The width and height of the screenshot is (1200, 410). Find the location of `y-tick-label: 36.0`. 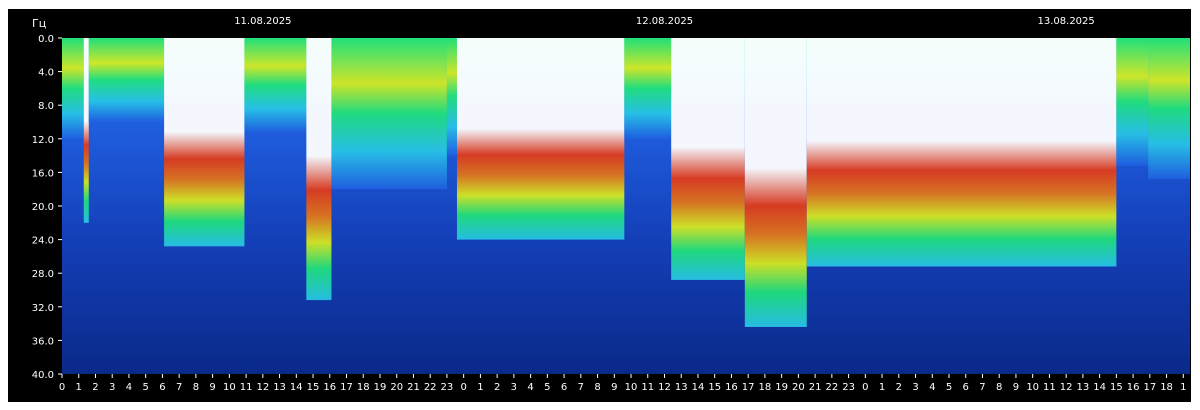

y-tick-label: 36.0 is located at coordinates (43, 341).